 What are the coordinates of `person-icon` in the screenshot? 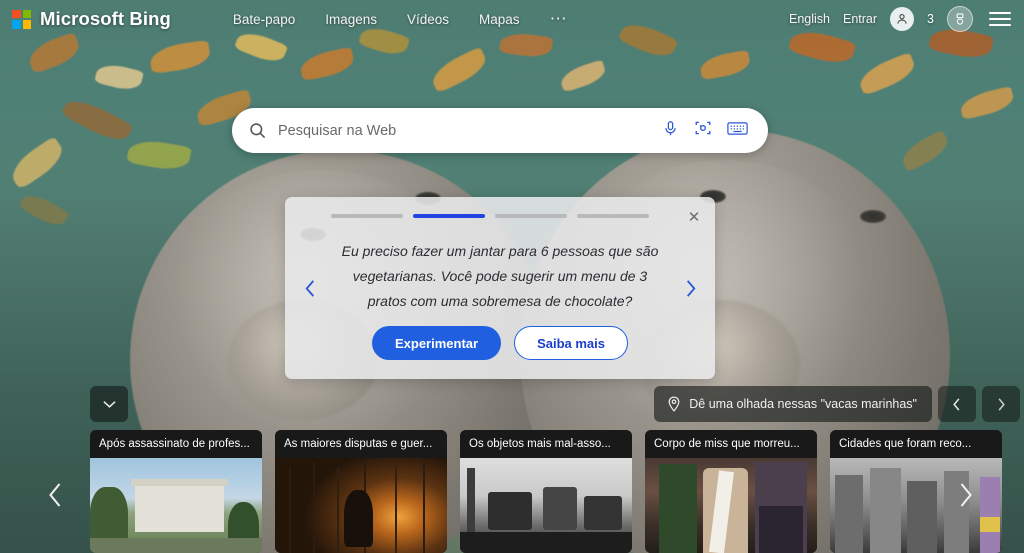 It's located at (902, 19).